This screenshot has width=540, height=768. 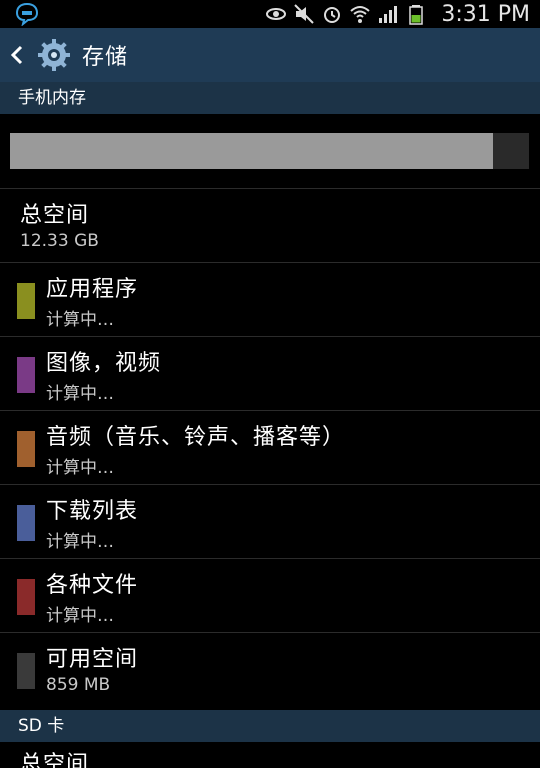 I want to click on total-space-value: 12.33 GB, so click(x=59, y=241).